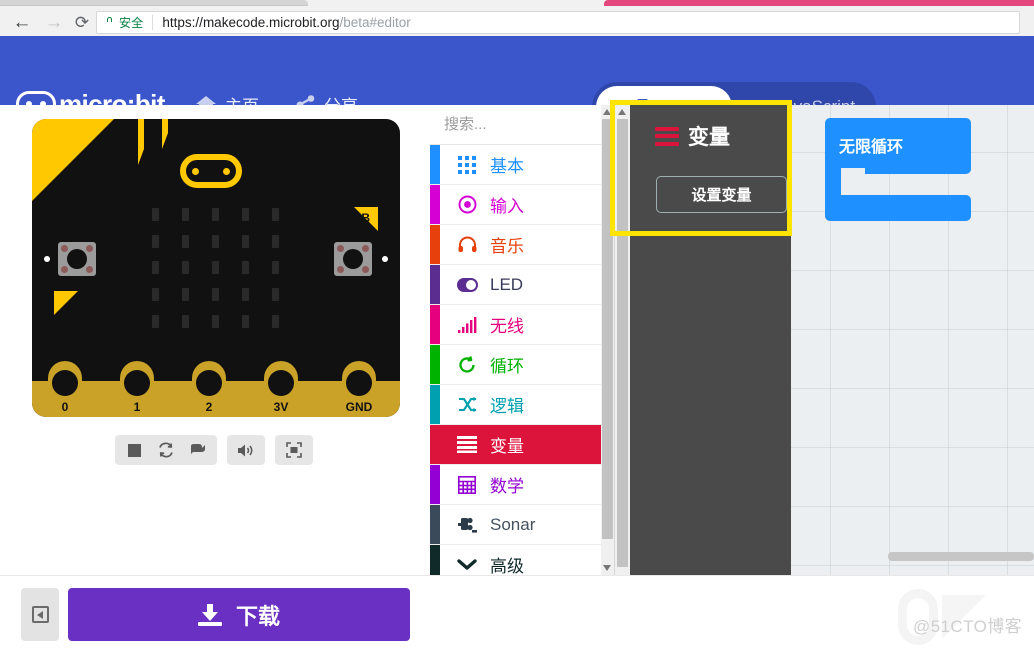  Describe the element at coordinates (517, 84) in the screenshot. I see `app-header: micro:bit 主页 分享` at that location.